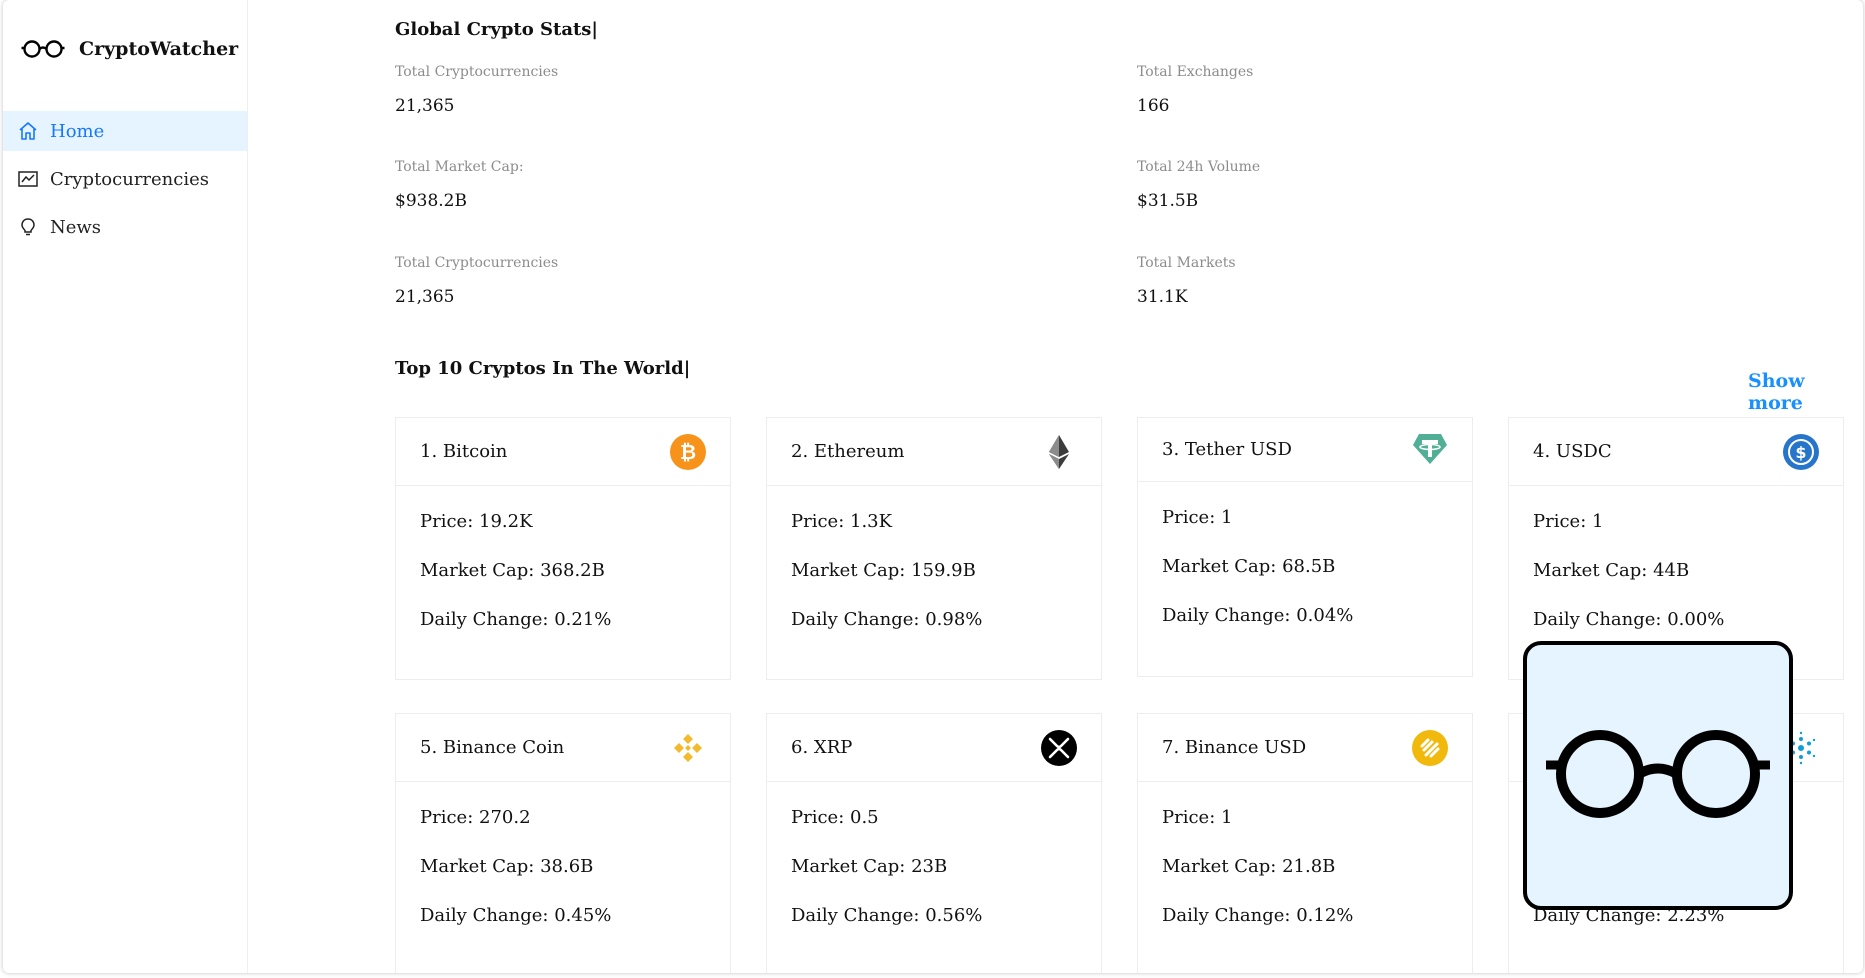 The width and height of the screenshot is (1865, 978). I want to click on stat-total-market-cap: Total Market Cap: $938.2B, so click(459, 185).